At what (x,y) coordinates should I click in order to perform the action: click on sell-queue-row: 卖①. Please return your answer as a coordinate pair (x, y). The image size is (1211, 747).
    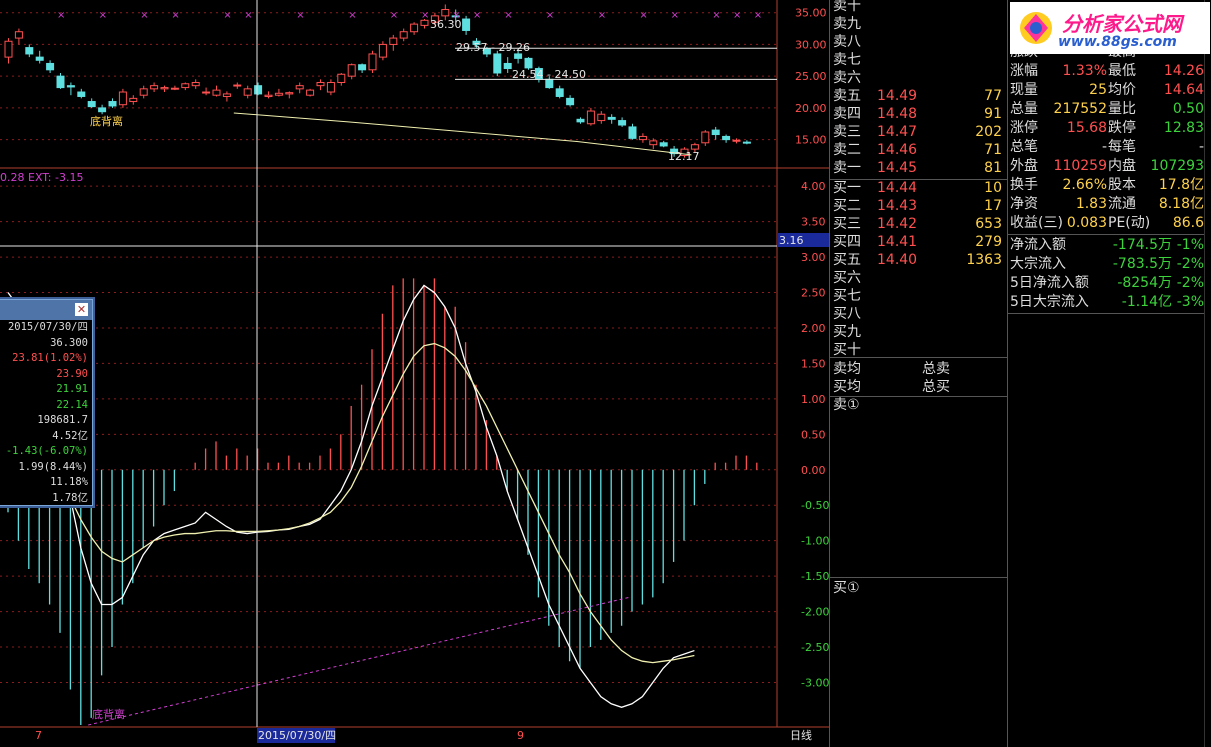
    Looking at the image, I should click on (919, 405).